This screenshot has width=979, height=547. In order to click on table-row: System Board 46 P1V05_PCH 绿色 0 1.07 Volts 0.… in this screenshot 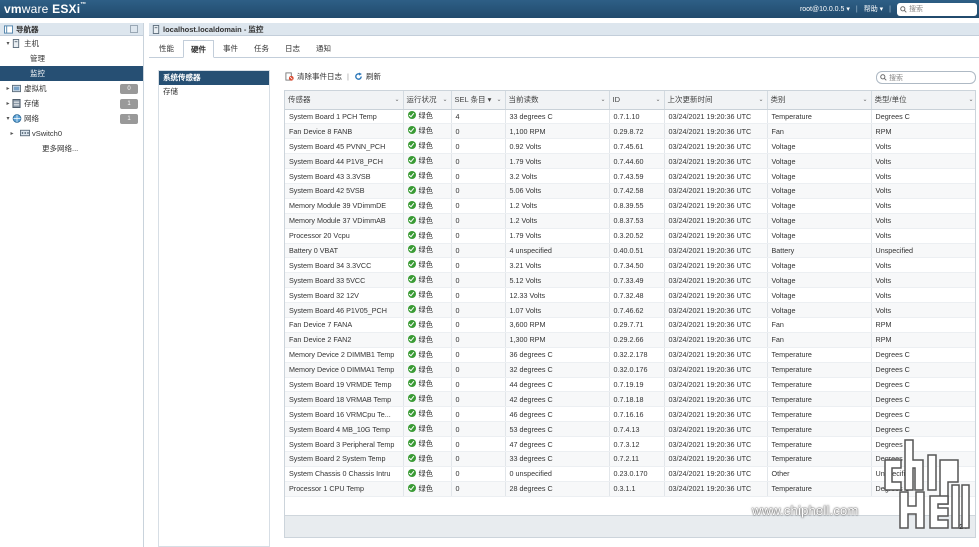, I will do `click(630, 310)`.